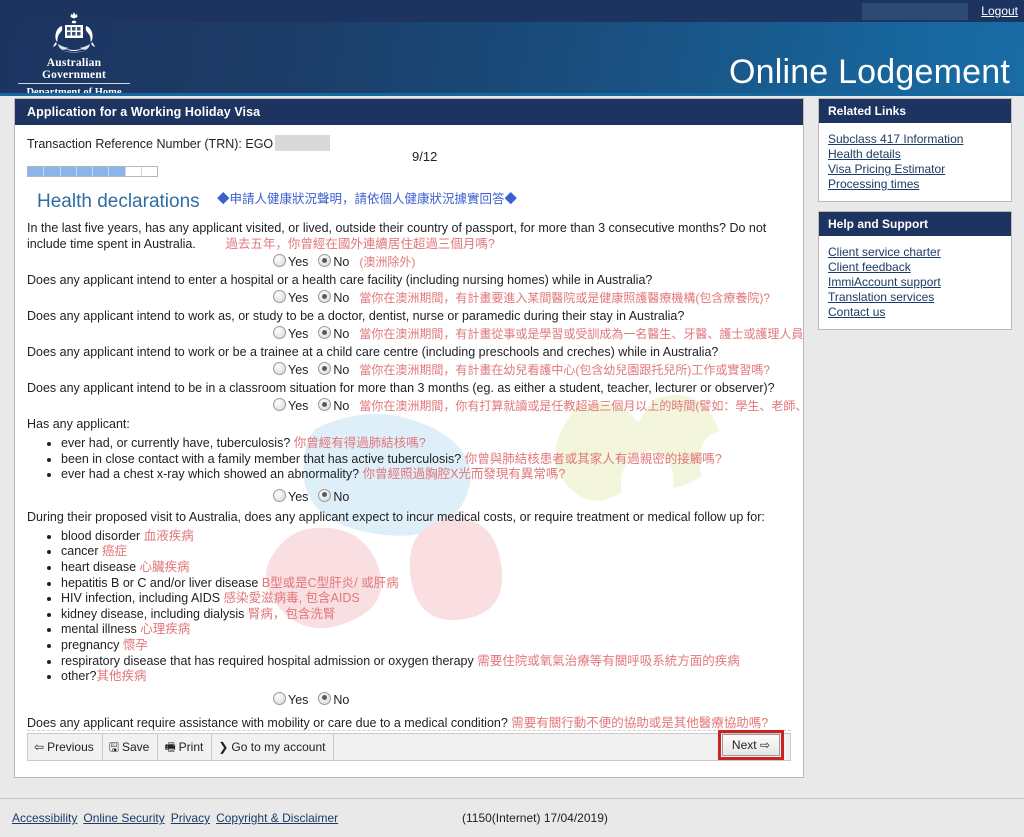 The height and width of the screenshot is (837, 1024). Describe the element at coordinates (919, 267) in the screenshot. I see `help-link-client-feedback: Client feedback` at that location.